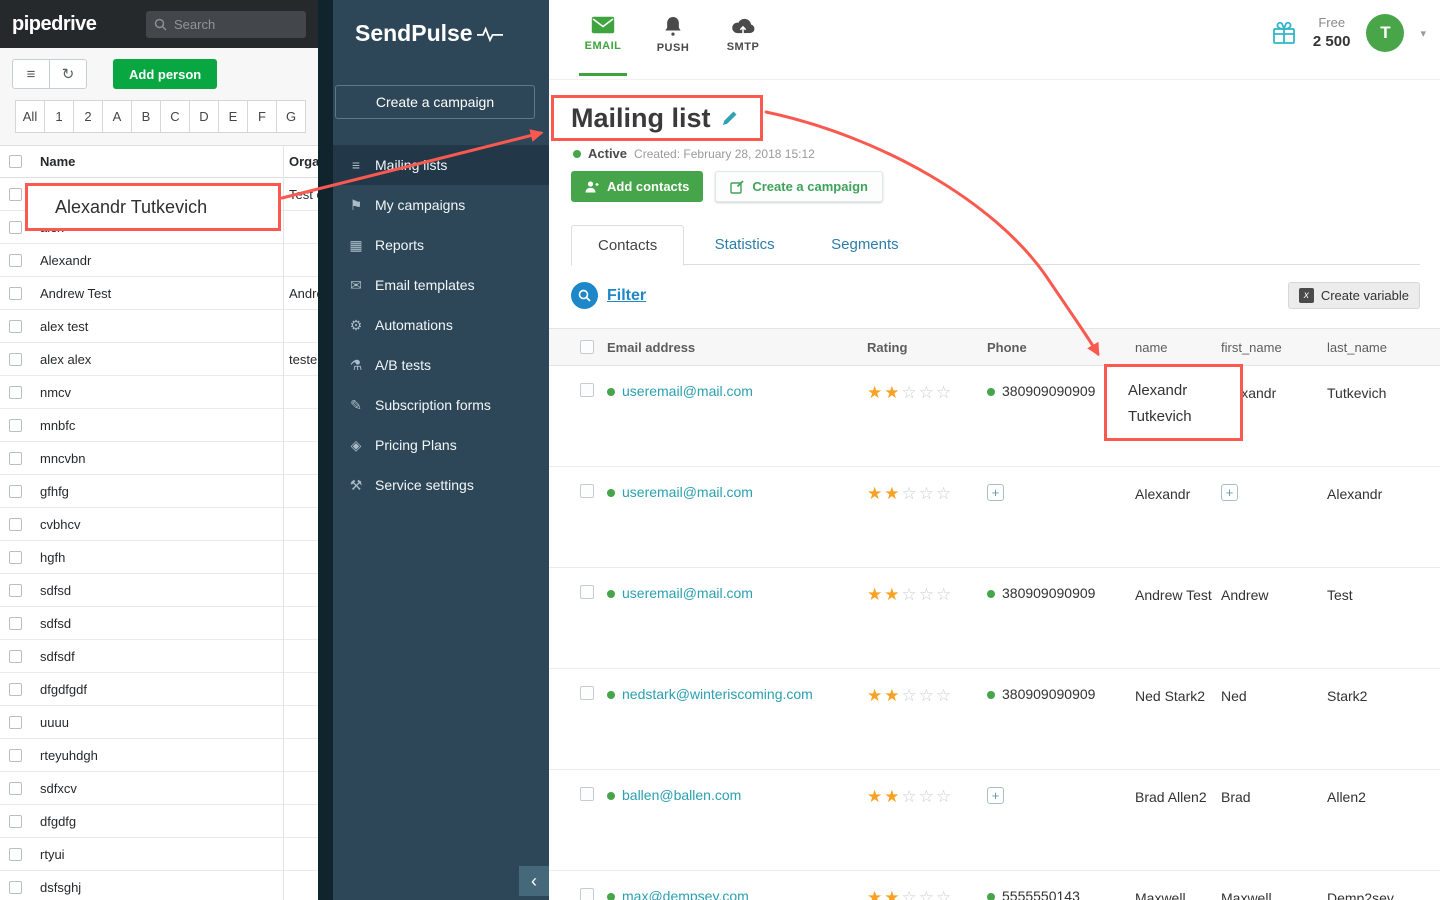 This screenshot has height=900, width=1440. I want to click on list-view-button: ≡, so click(31, 74).